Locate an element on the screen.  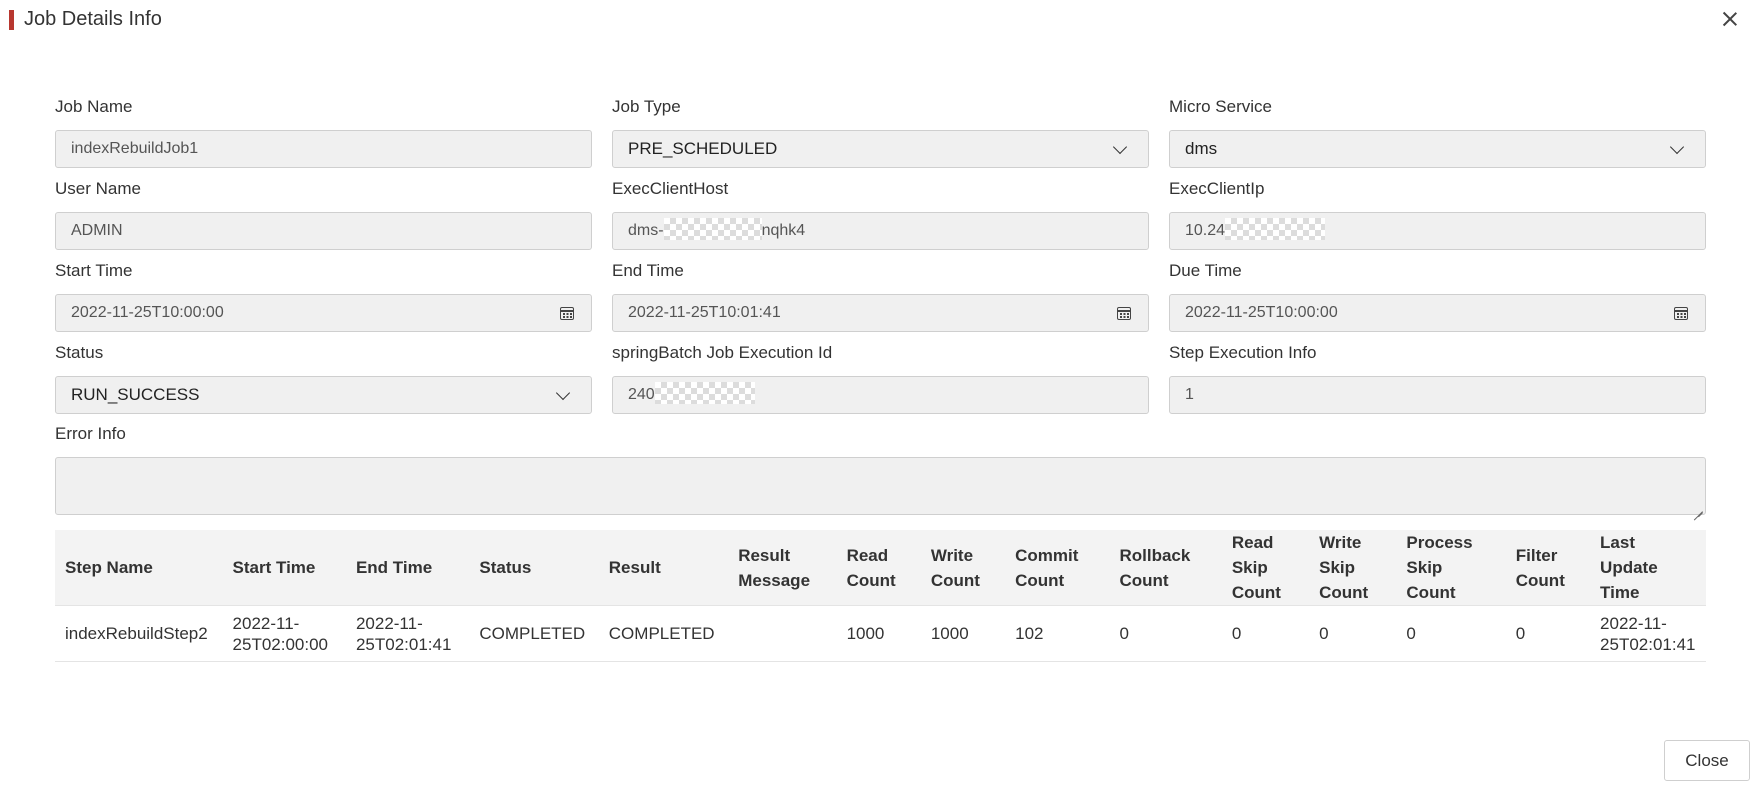
resize-handle-icon is located at coordinates (1698, 507).